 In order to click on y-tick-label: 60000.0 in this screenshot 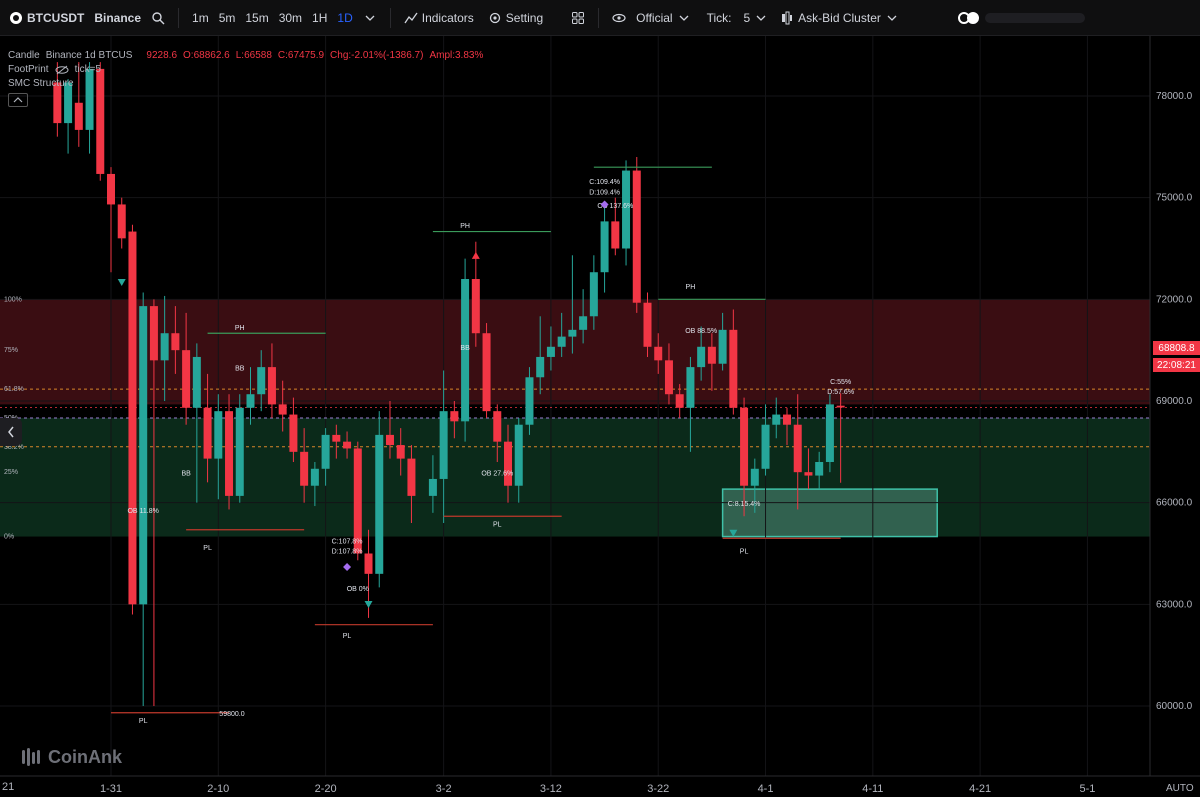, I will do `click(1174, 706)`.